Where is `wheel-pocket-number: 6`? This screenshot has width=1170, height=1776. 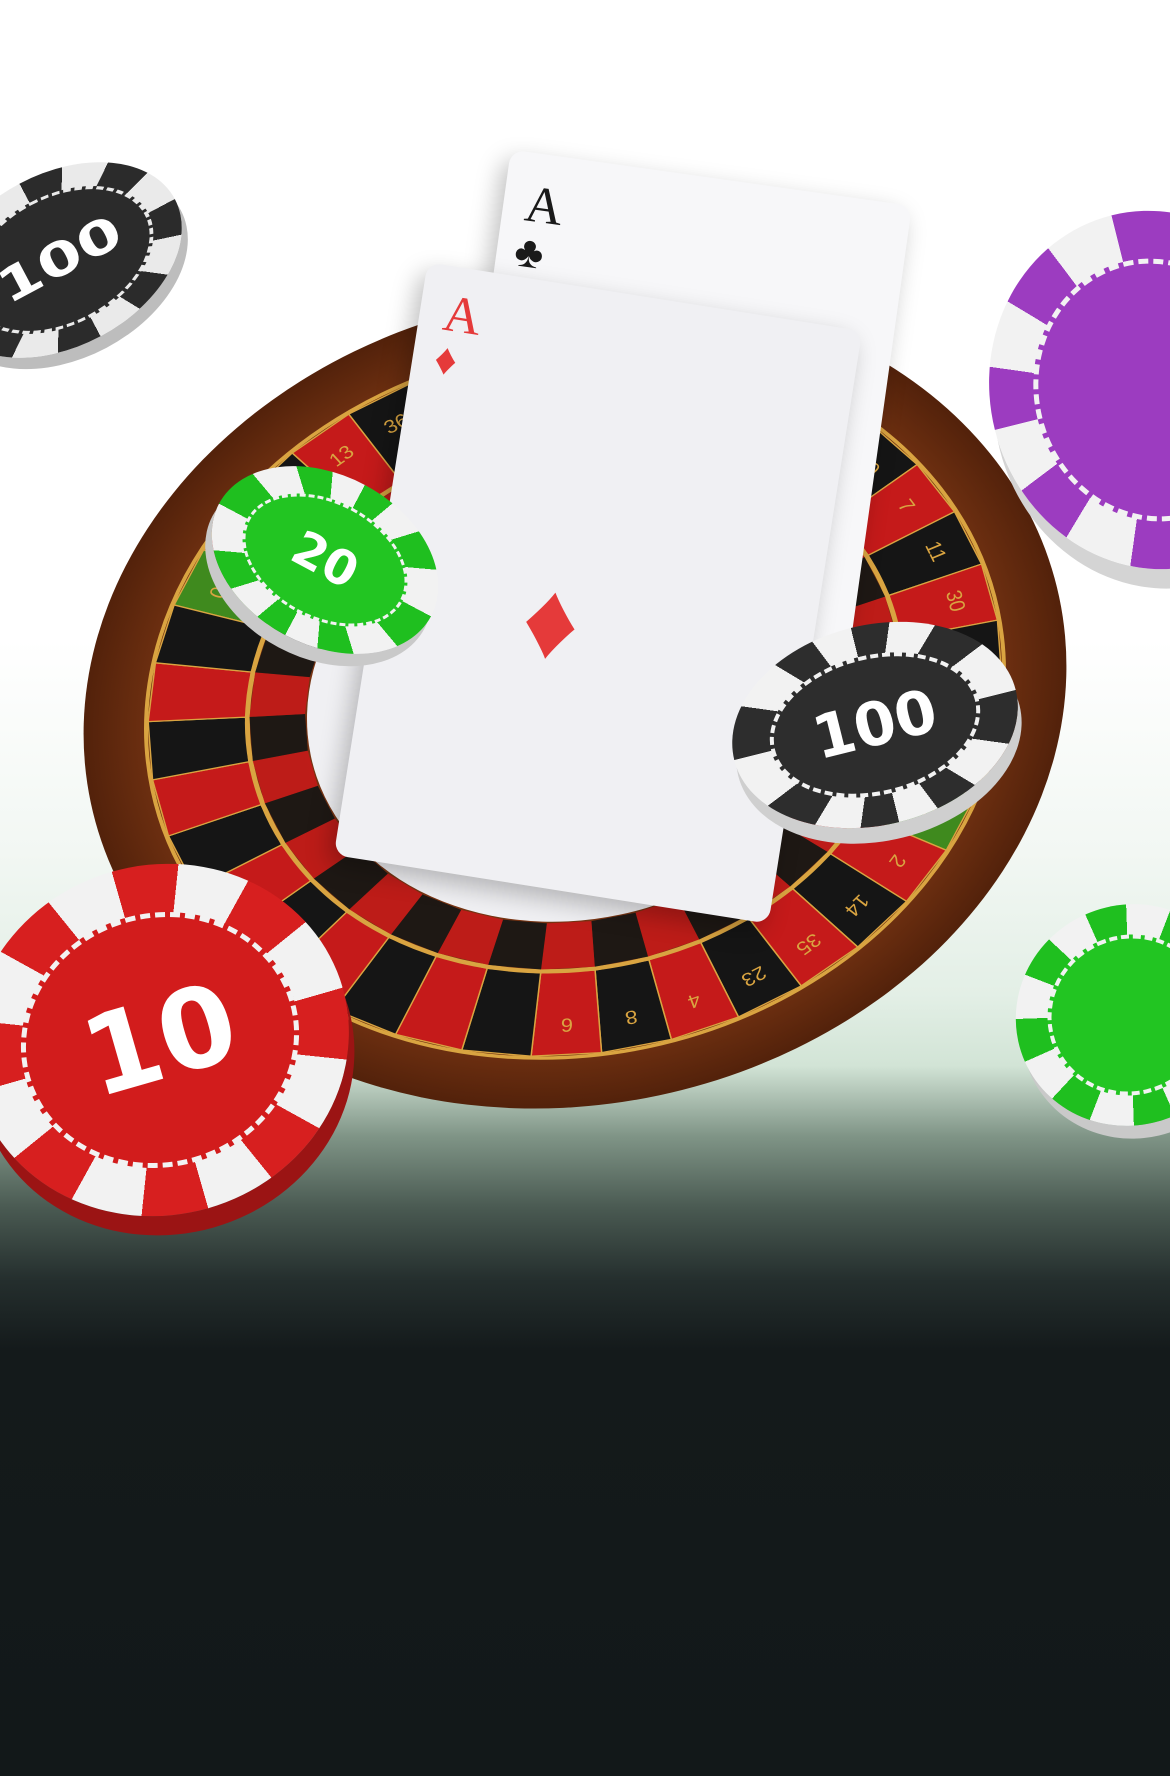
wheel-pocket-number: 6 is located at coordinates (567, 1025).